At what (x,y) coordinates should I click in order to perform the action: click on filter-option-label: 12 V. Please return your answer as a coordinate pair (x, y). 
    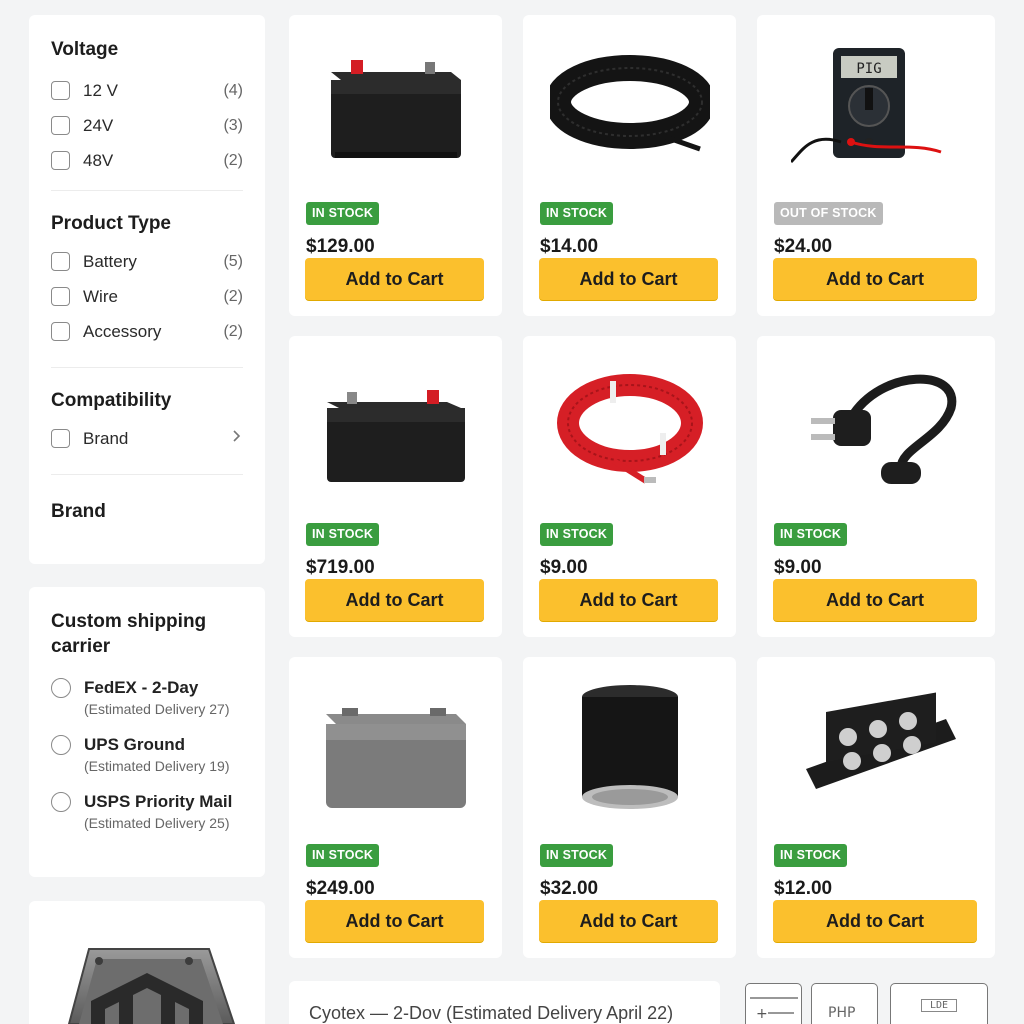
    Looking at the image, I should click on (100, 90).